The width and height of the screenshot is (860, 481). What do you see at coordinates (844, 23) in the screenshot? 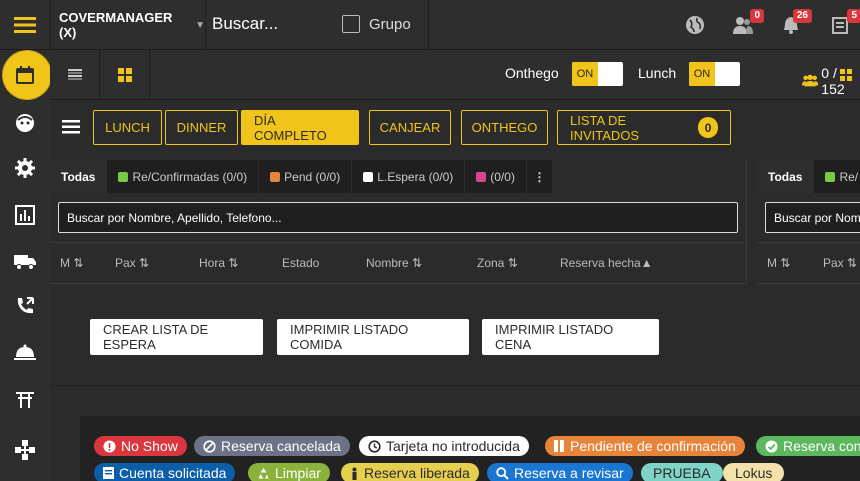
I see `reservations-list-icon: 5` at bounding box center [844, 23].